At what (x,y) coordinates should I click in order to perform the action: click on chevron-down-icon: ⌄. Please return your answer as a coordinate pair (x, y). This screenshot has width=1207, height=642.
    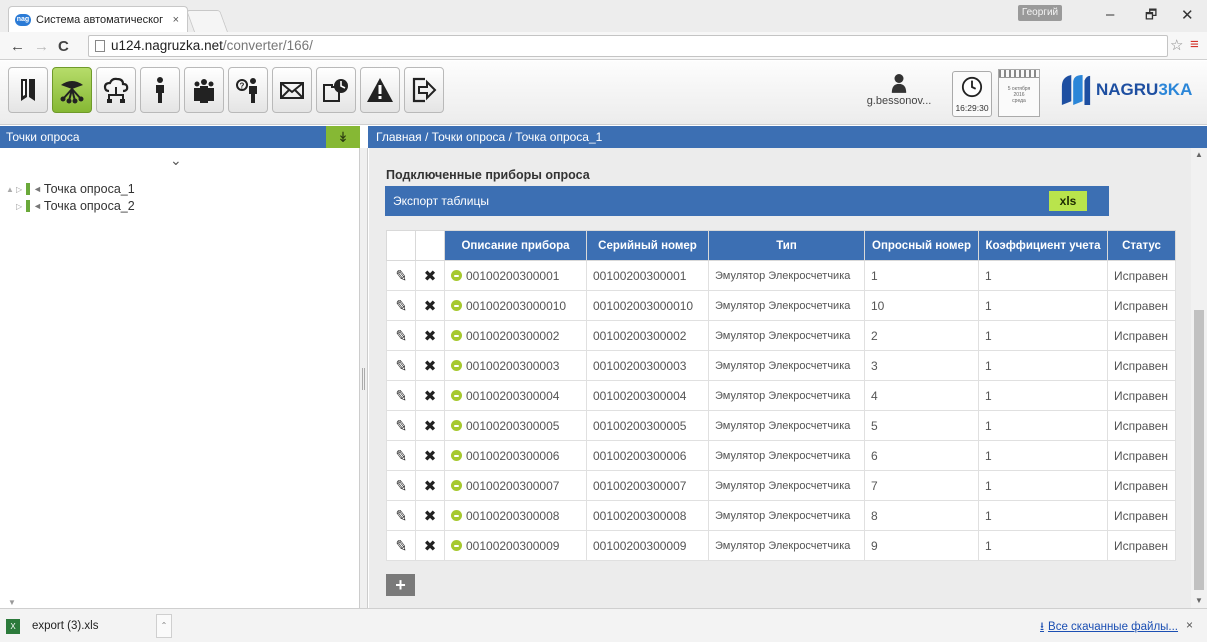
    Looking at the image, I should click on (176, 160).